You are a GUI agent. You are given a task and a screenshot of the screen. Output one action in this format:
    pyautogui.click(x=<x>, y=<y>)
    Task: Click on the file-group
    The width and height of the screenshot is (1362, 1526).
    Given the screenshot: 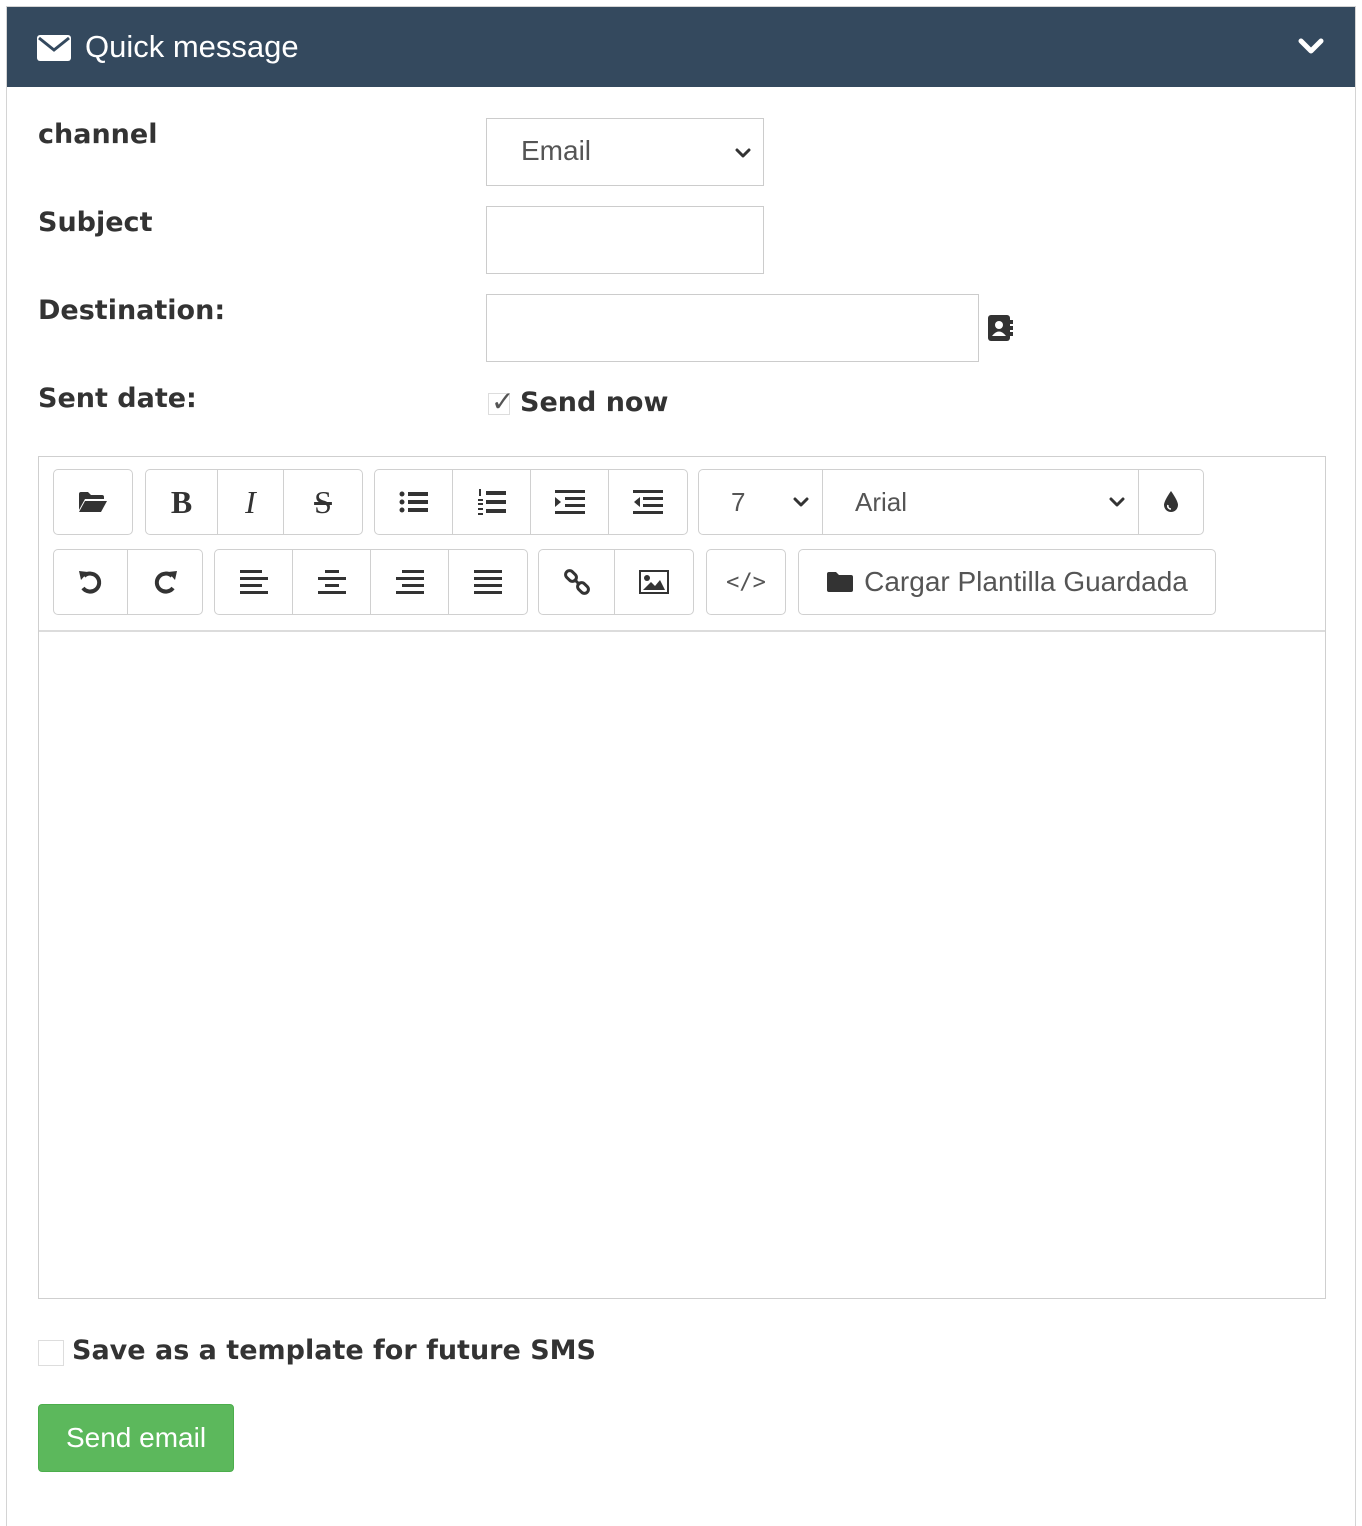 What is the action you would take?
    pyautogui.click(x=93, y=502)
    